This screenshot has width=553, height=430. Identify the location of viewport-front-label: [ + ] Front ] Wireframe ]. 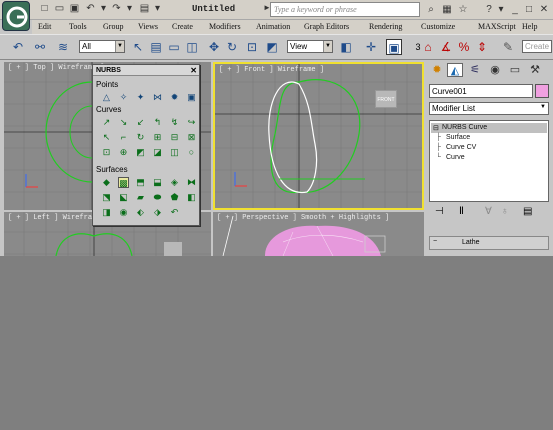
(271, 70).